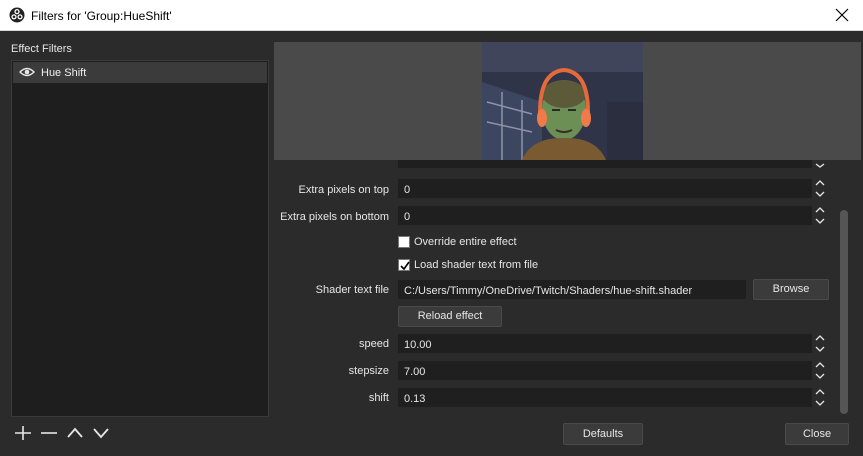 This screenshot has height=456, width=863. Describe the element at coordinates (27, 72) in the screenshot. I see `eye-icon` at that location.